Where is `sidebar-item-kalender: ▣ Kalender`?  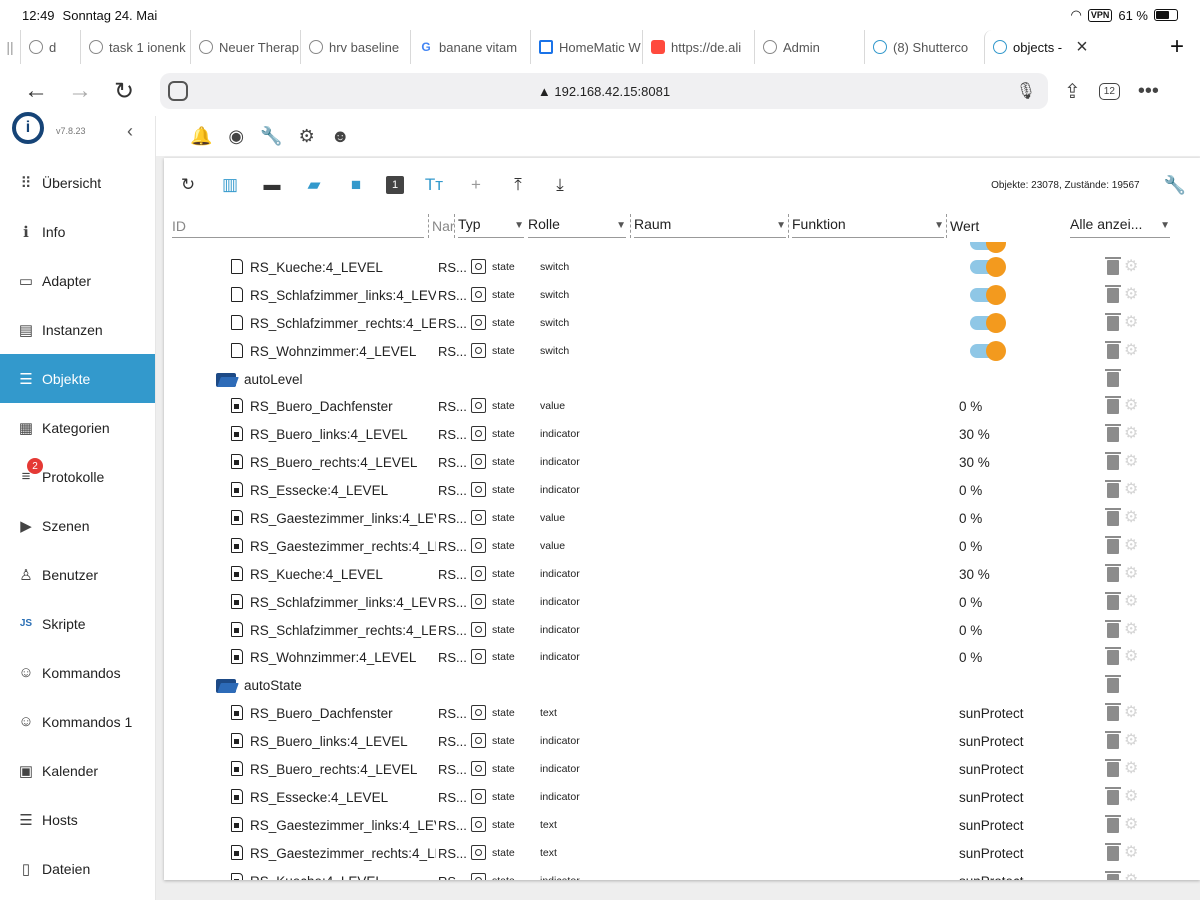 sidebar-item-kalender: ▣ Kalender is located at coordinates (77, 770).